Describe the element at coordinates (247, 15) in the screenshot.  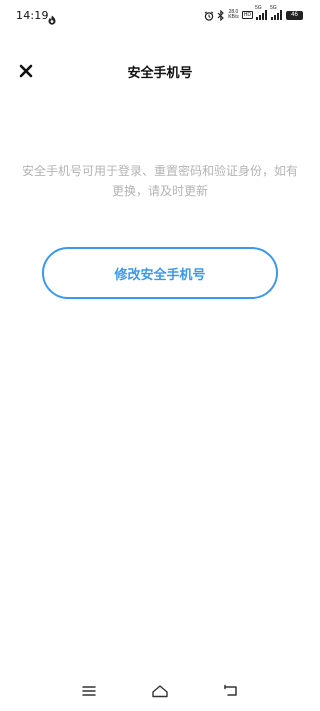
I see `hd-badge: HD` at that location.